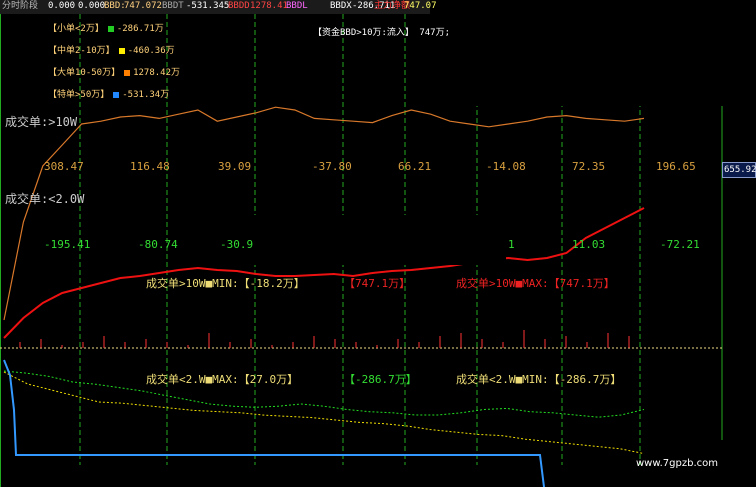  Describe the element at coordinates (121, 50) in the screenshot. I see `legend-medium-swatch` at that location.